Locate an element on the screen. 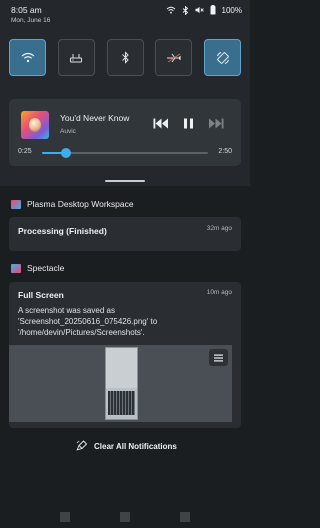  quick-settings-row is located at coordinates (125, 58).